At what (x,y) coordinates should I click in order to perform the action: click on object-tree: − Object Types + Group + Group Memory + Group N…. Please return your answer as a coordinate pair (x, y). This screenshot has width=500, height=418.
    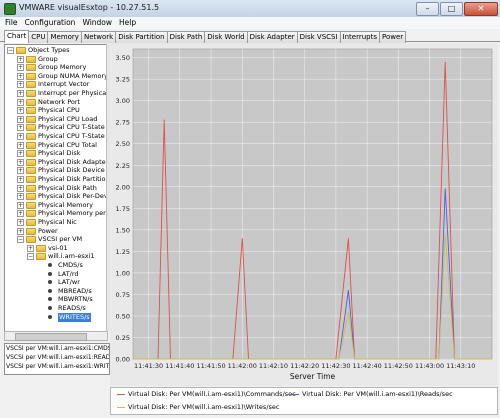
    Looking at the image, I should click on (56, 188).